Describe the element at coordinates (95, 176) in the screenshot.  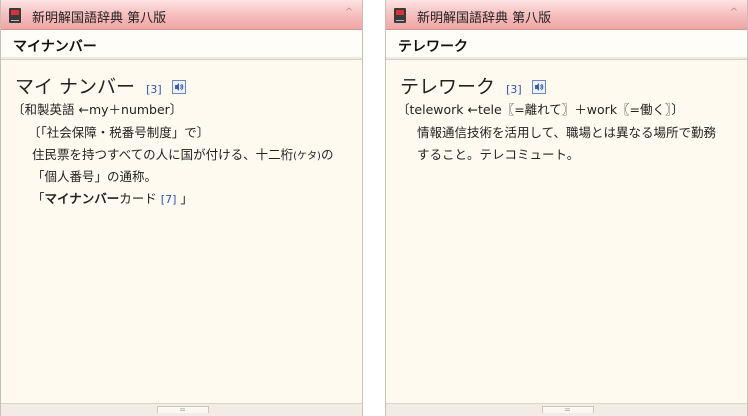
I see `definition-line-2: 「個人番号」の通称。` at that location.